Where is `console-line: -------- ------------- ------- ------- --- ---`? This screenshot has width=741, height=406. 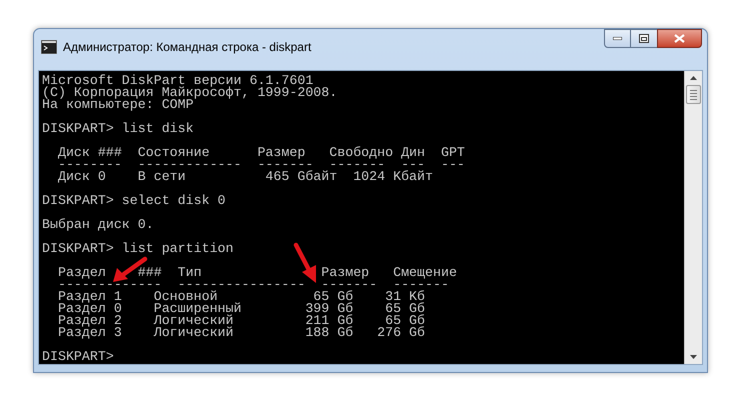 console-line: -------- ------------- ------- ------- --- --- is located at coordinates (260, 165).